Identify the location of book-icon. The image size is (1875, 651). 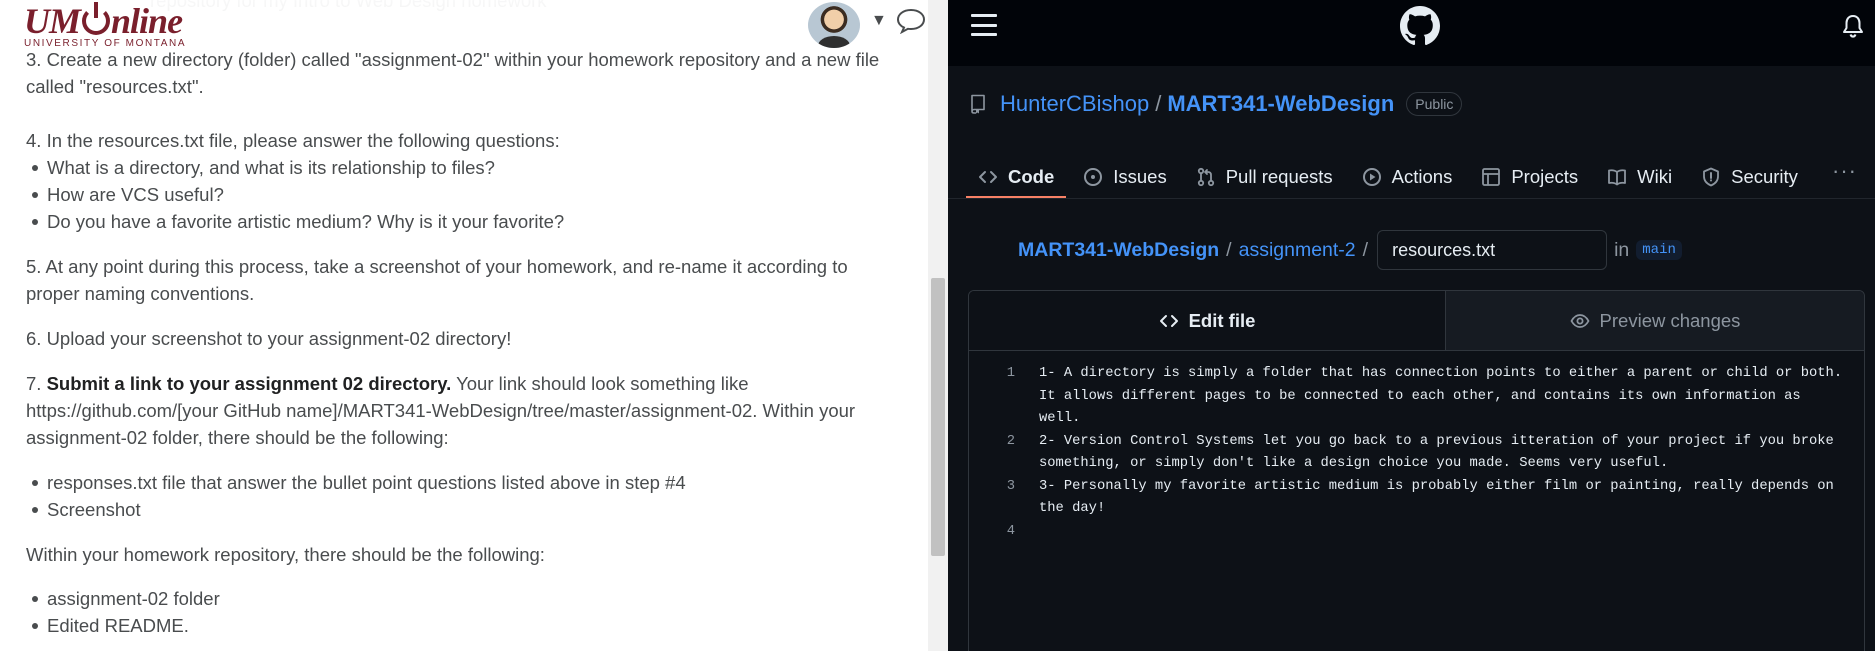
(1617, 177).